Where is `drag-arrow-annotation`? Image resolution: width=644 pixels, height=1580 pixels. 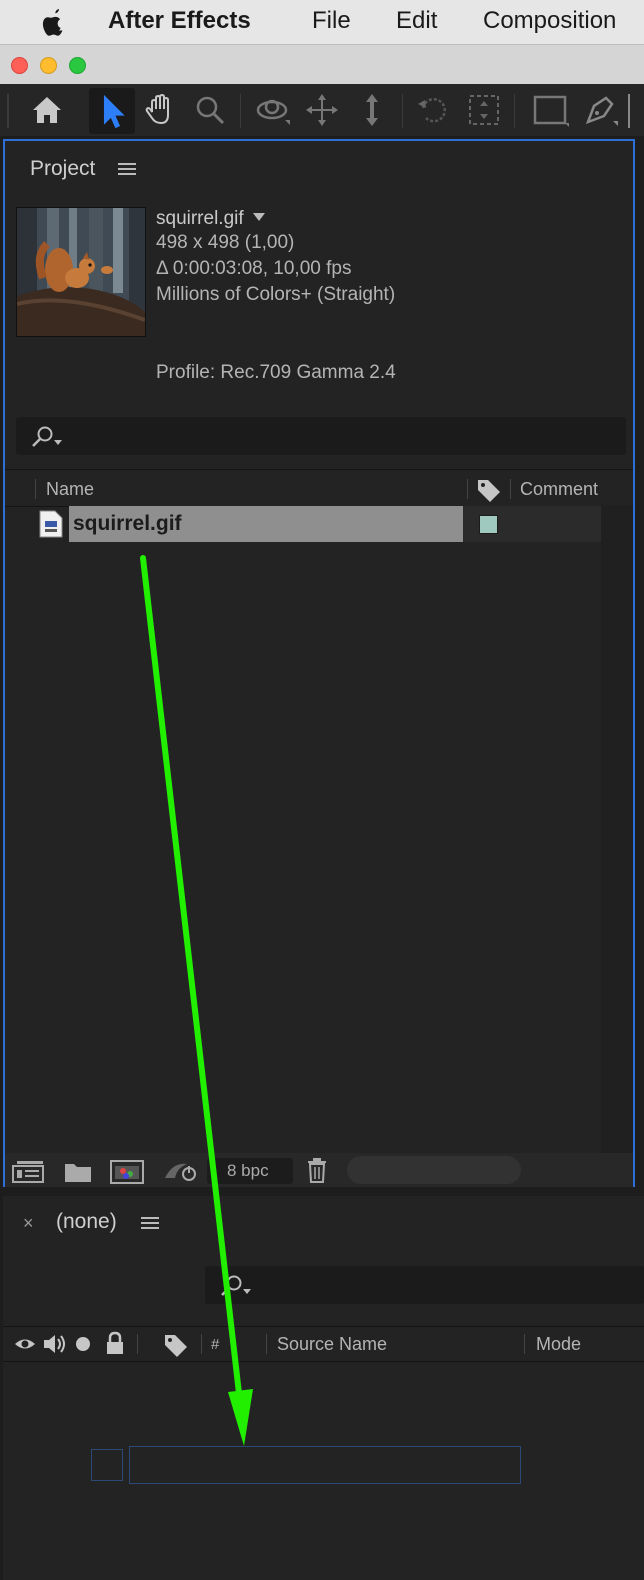
drag-arrow-annotation is located at coordinates (196, 1000).